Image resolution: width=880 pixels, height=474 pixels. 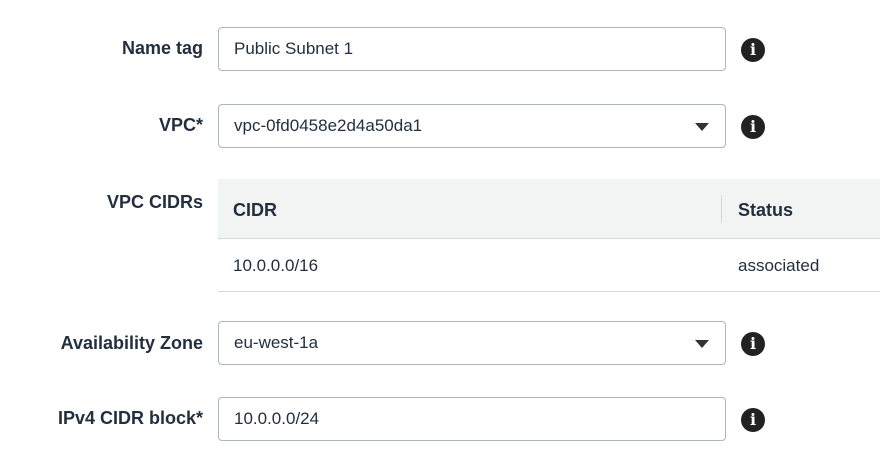 I want to click on ipv4-cidr-block-field, so click(x=472, y=419).